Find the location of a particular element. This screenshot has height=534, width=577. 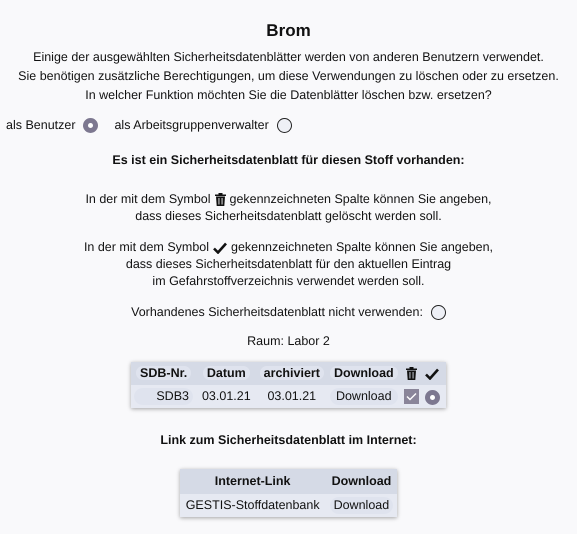

delete-checkbox is located at coordinates (411, 396).